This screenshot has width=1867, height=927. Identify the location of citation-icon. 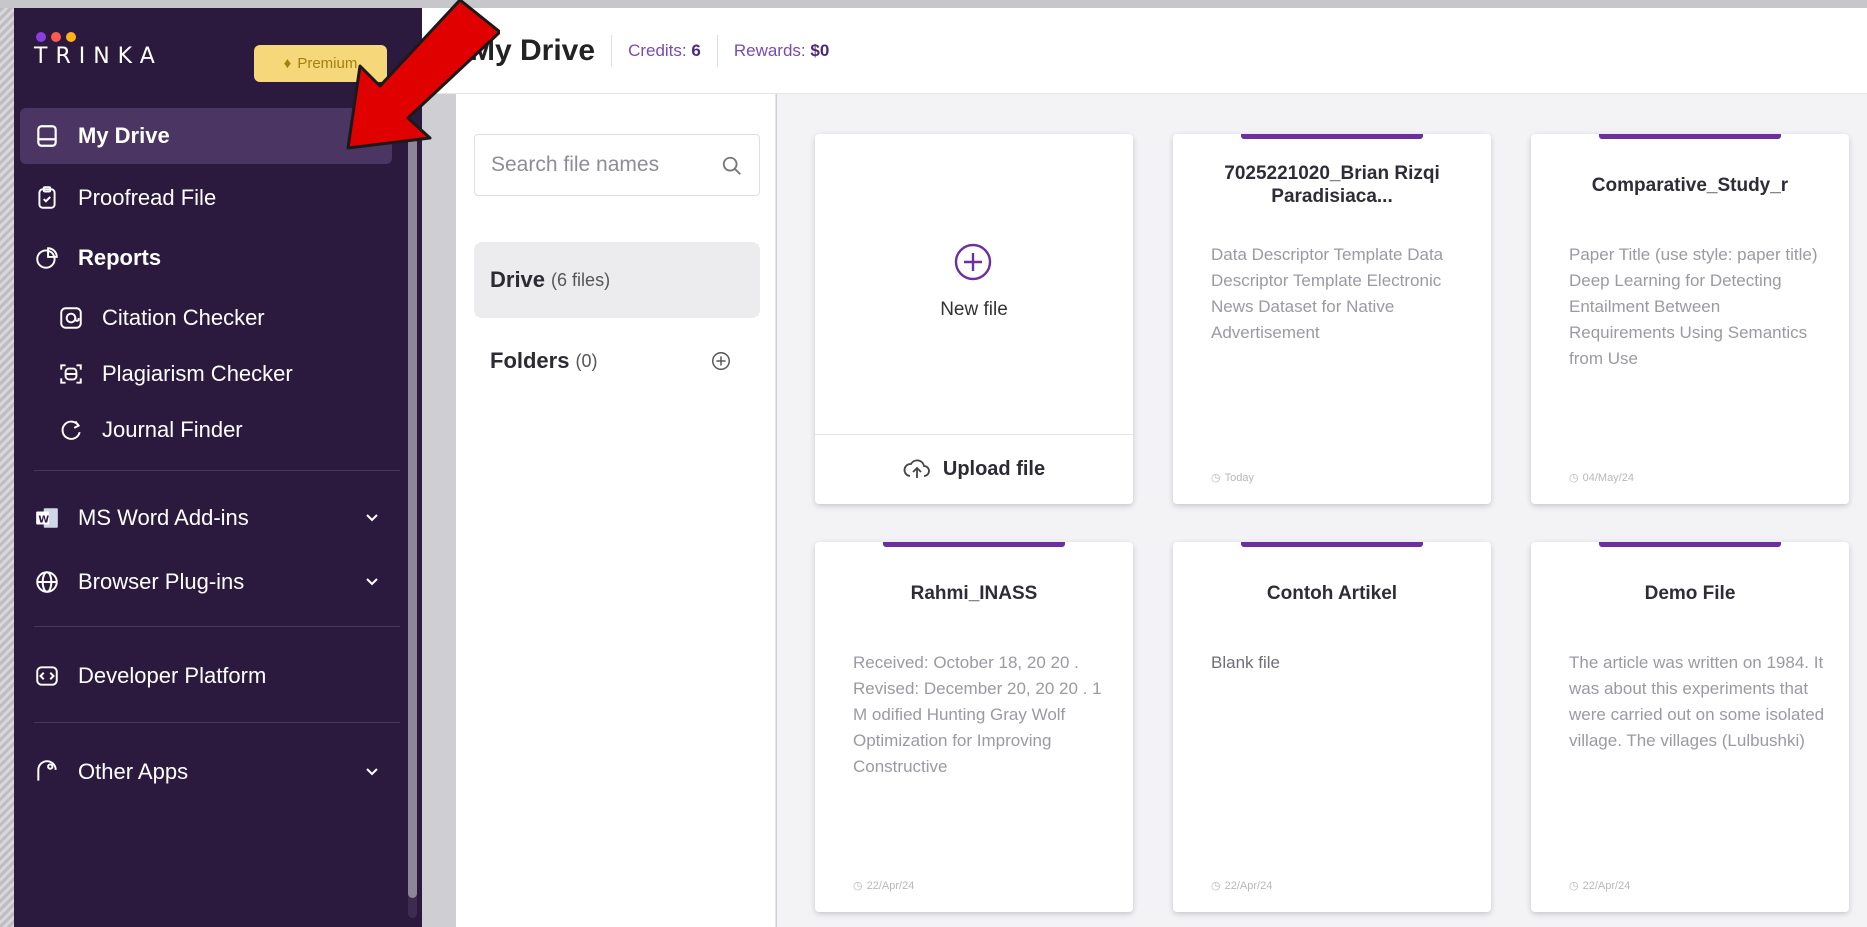
(71, 318).